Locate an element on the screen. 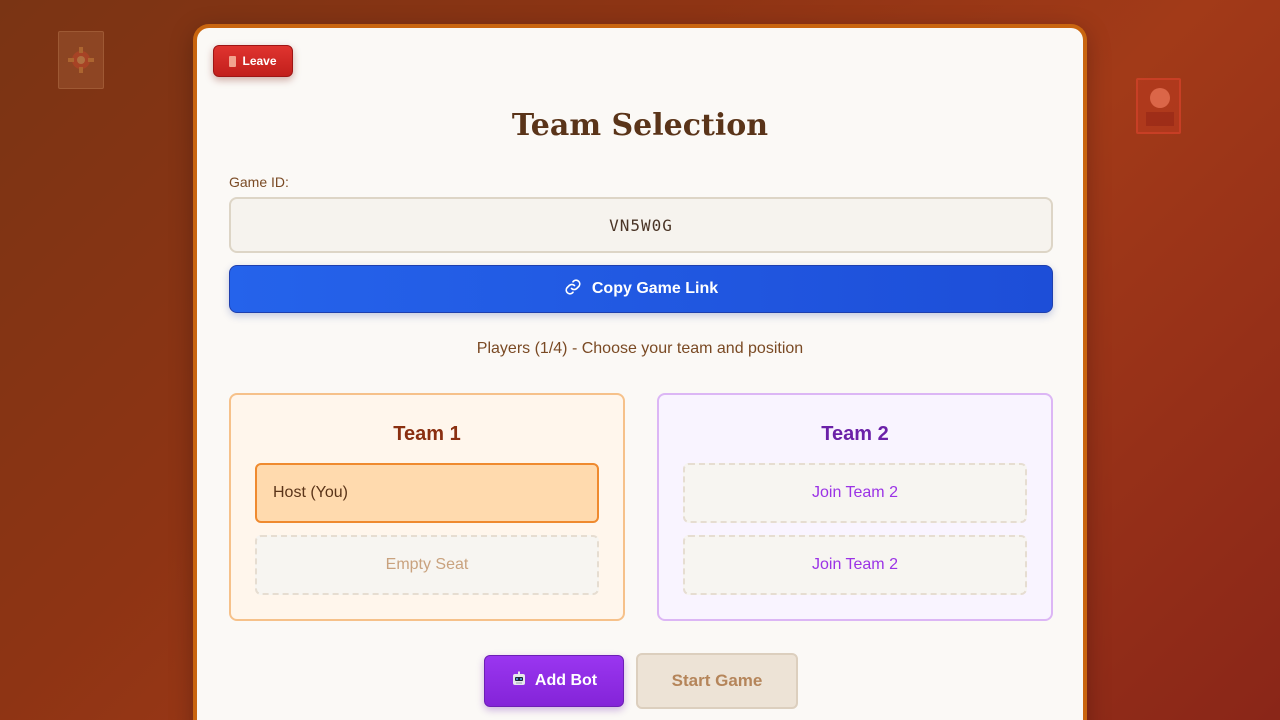  decorative-card-icon is located at coordinates (1158, 106).